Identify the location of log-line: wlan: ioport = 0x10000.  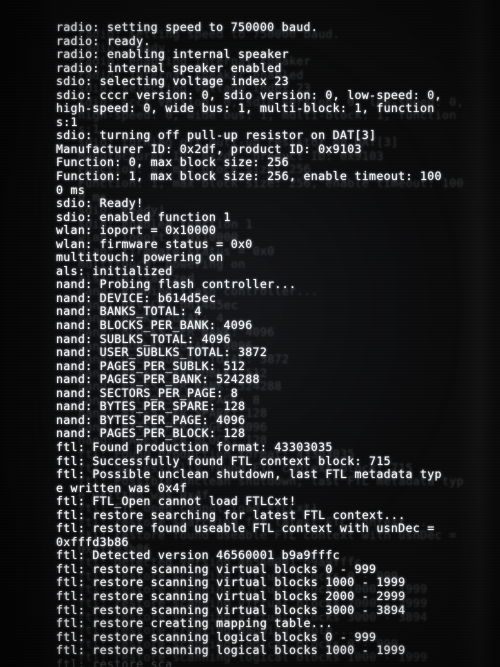
(136, 230).